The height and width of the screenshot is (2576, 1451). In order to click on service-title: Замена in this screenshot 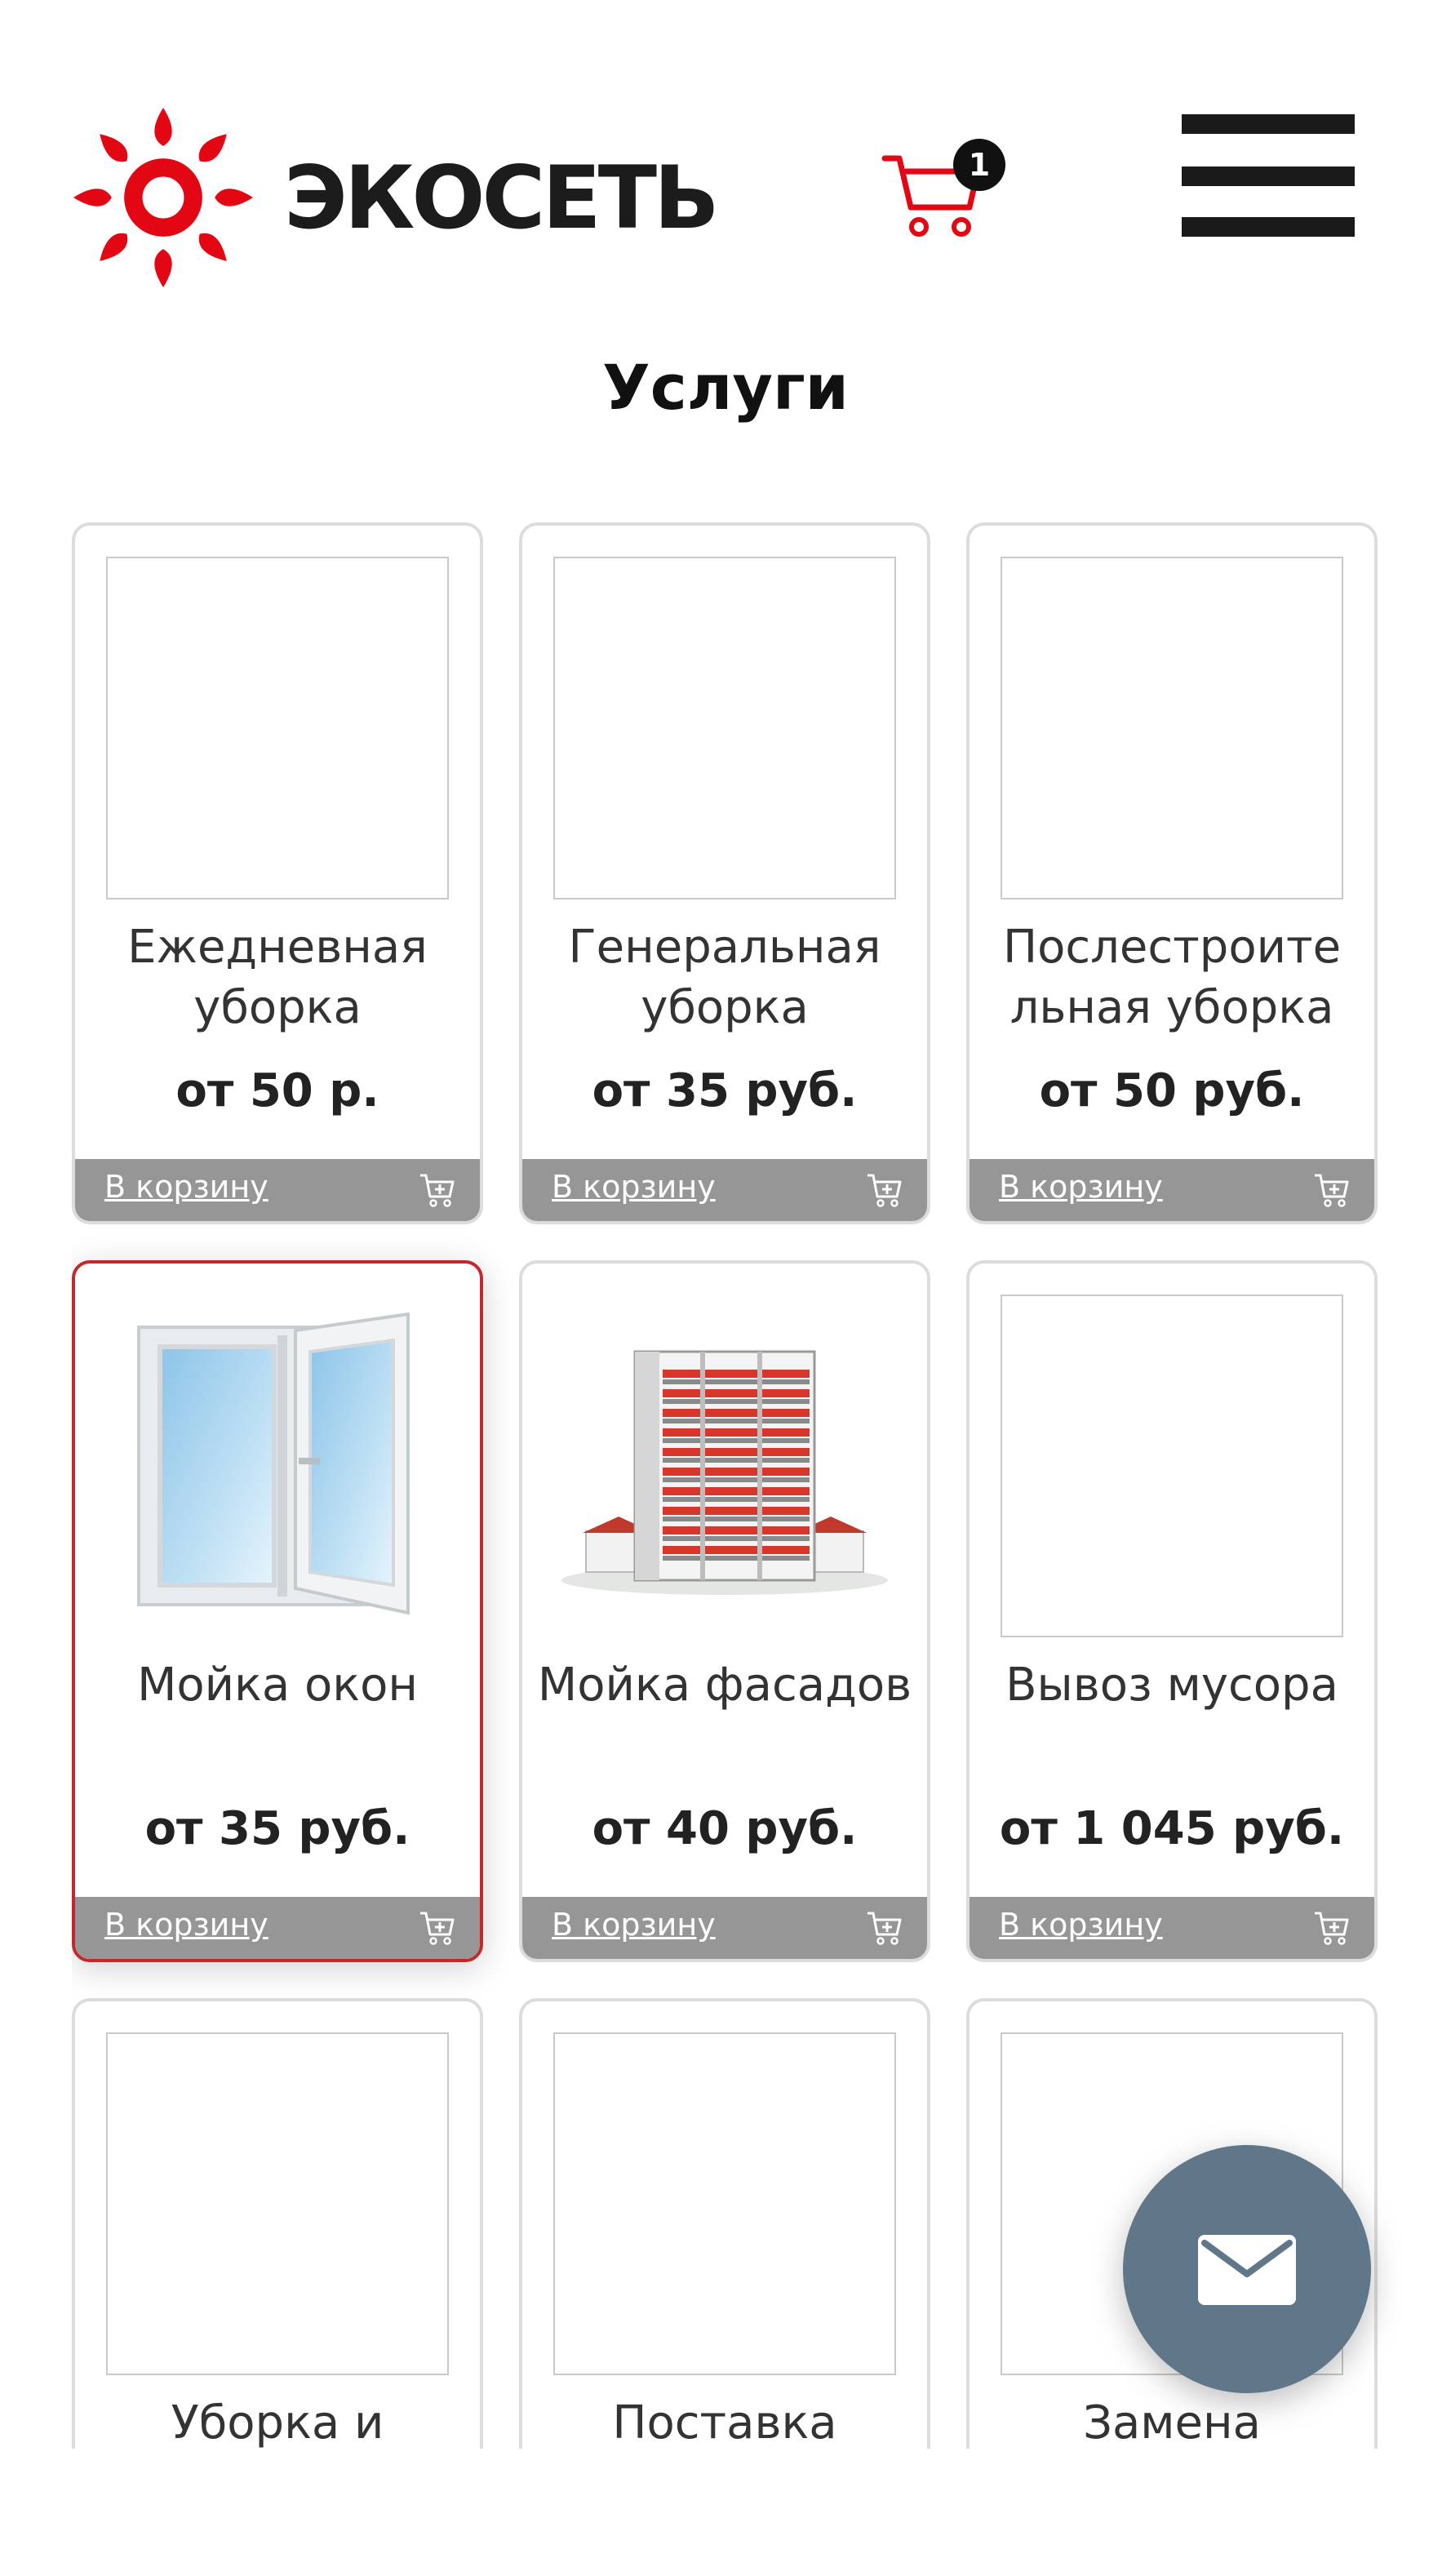, I will do `click(1171, 2421)`.